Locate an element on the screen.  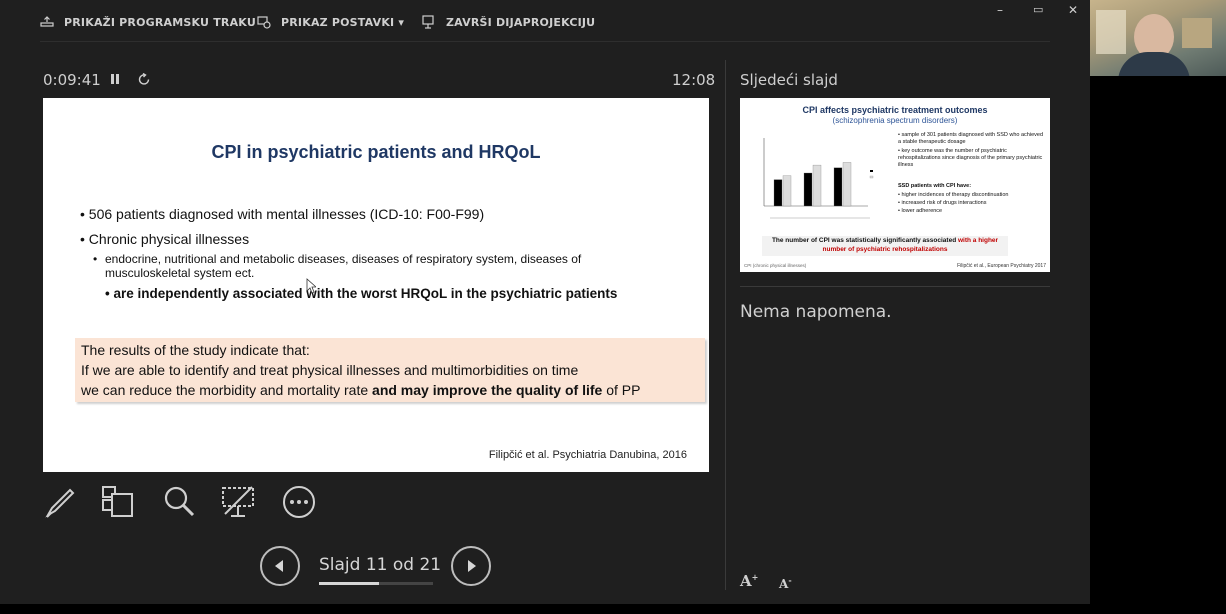
restart-timer-icon is located at coordinates (144, 79).